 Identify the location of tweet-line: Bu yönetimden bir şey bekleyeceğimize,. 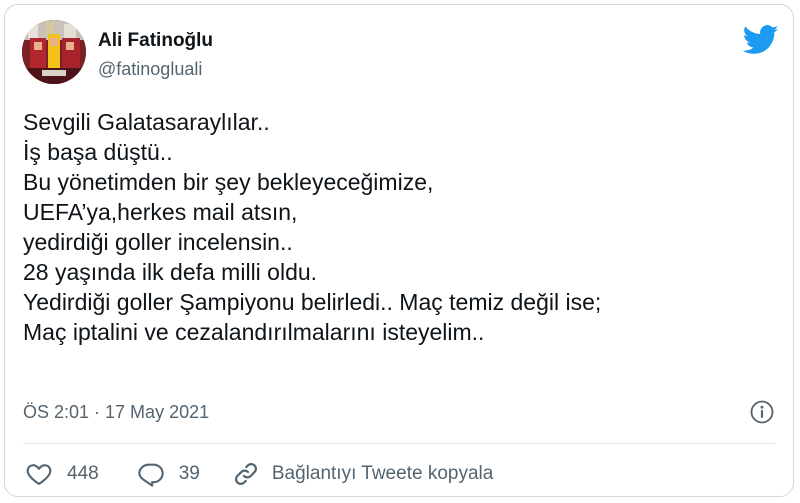
(228, 182).